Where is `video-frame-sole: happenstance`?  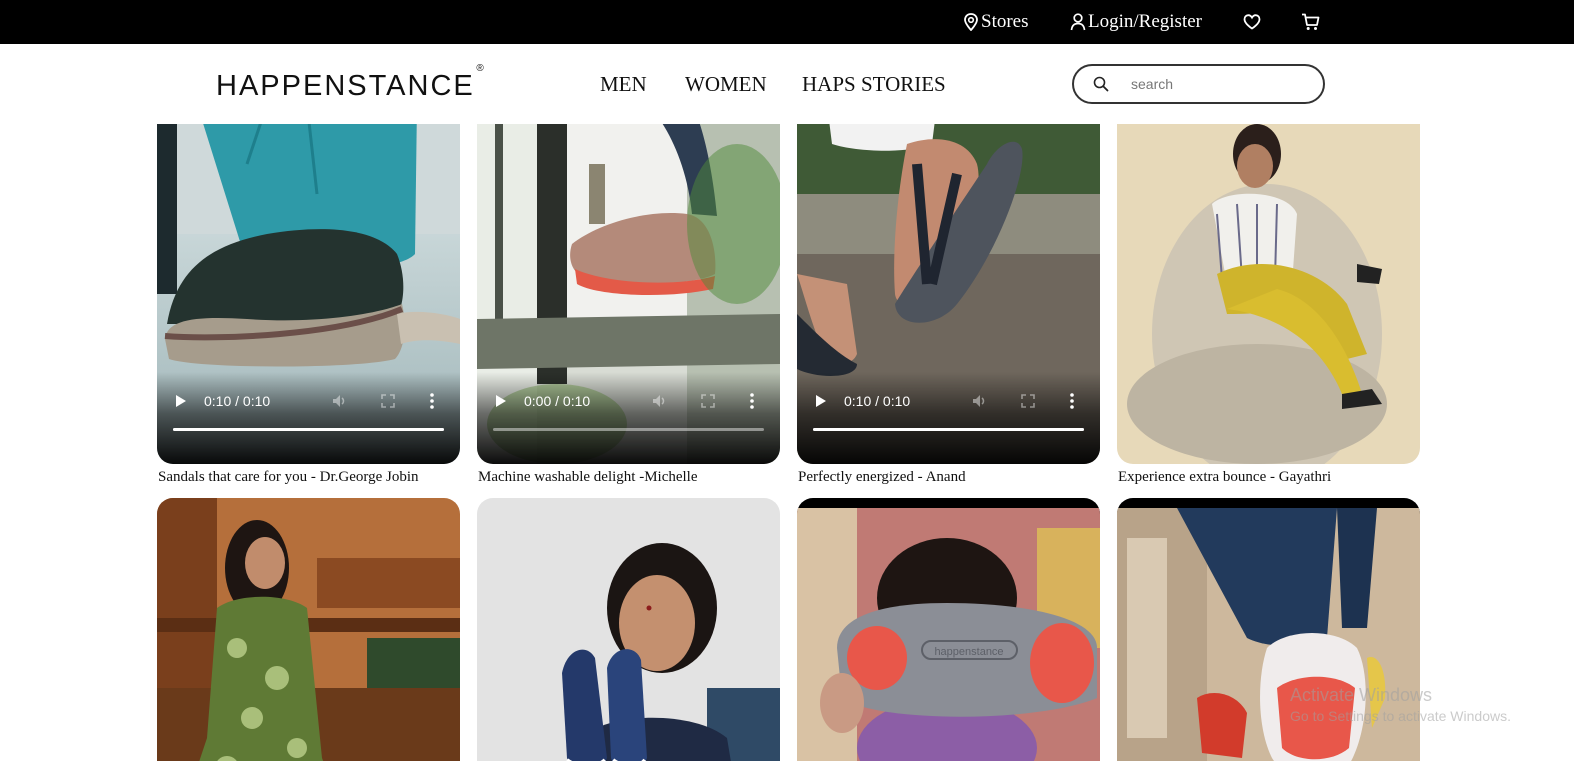
video-frame-sole: happenstance is located at coordinates (948, 629).